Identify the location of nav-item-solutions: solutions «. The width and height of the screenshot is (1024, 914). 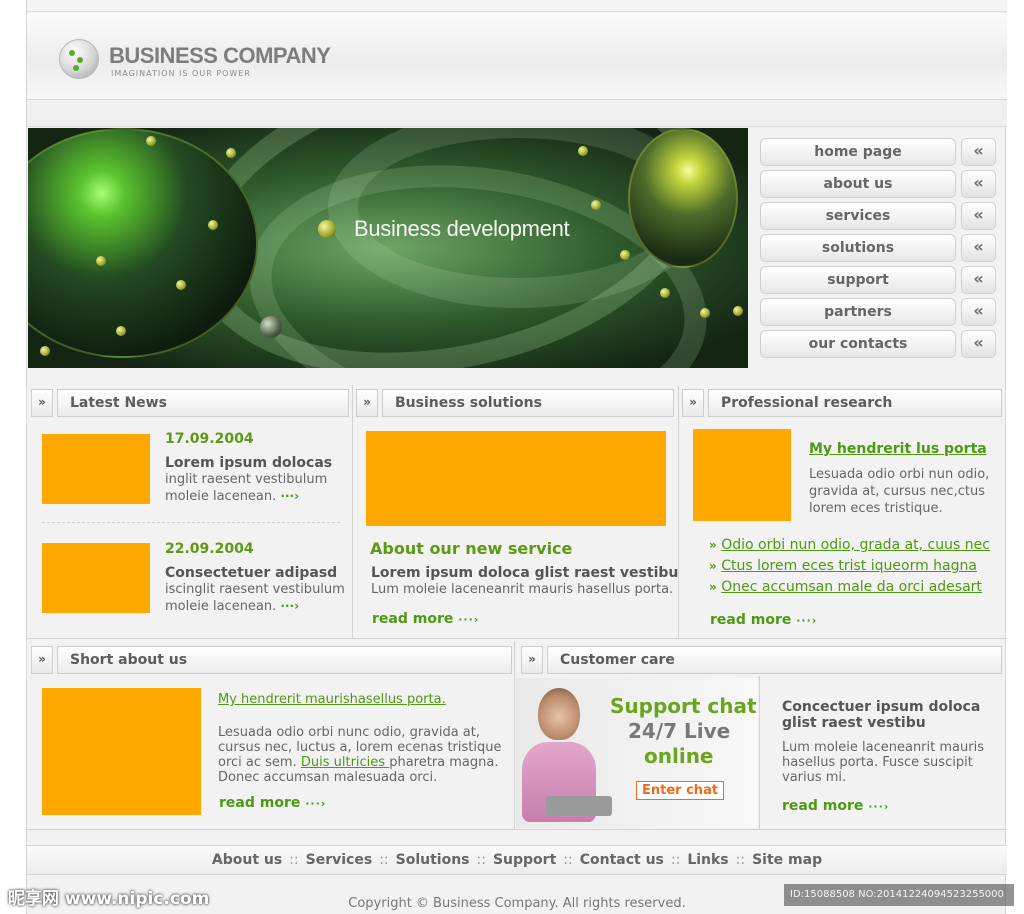
(880, 248).